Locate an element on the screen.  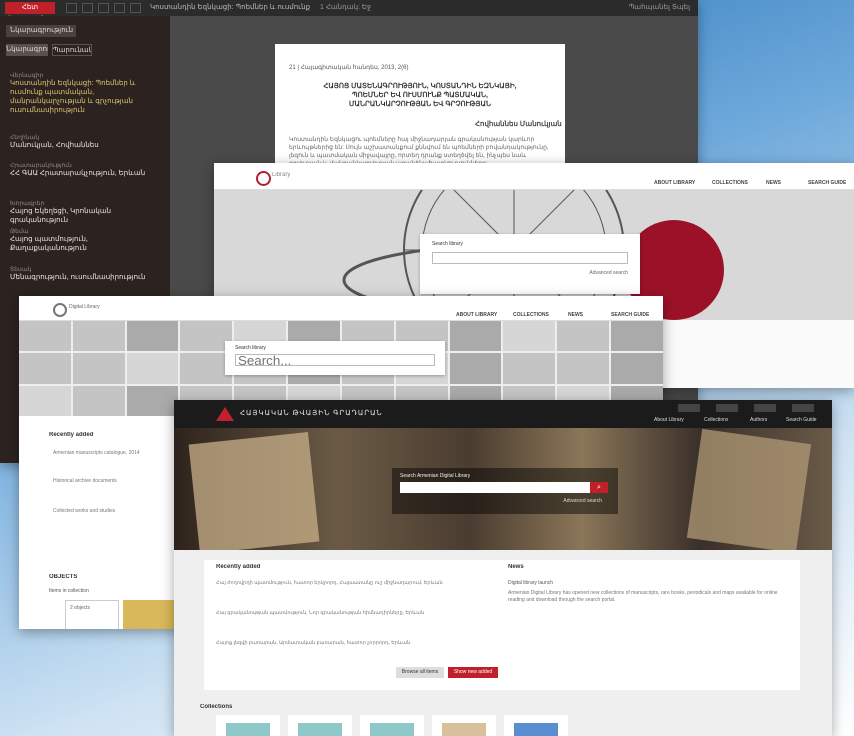
zoom-in-icon is located at coordinates (87, 8).